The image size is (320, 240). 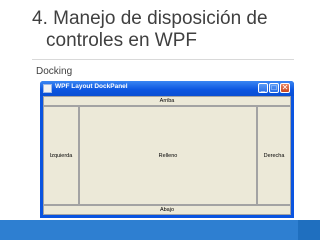 I want to click on slide-subtitle: Docking, so click(x=54, y=71).